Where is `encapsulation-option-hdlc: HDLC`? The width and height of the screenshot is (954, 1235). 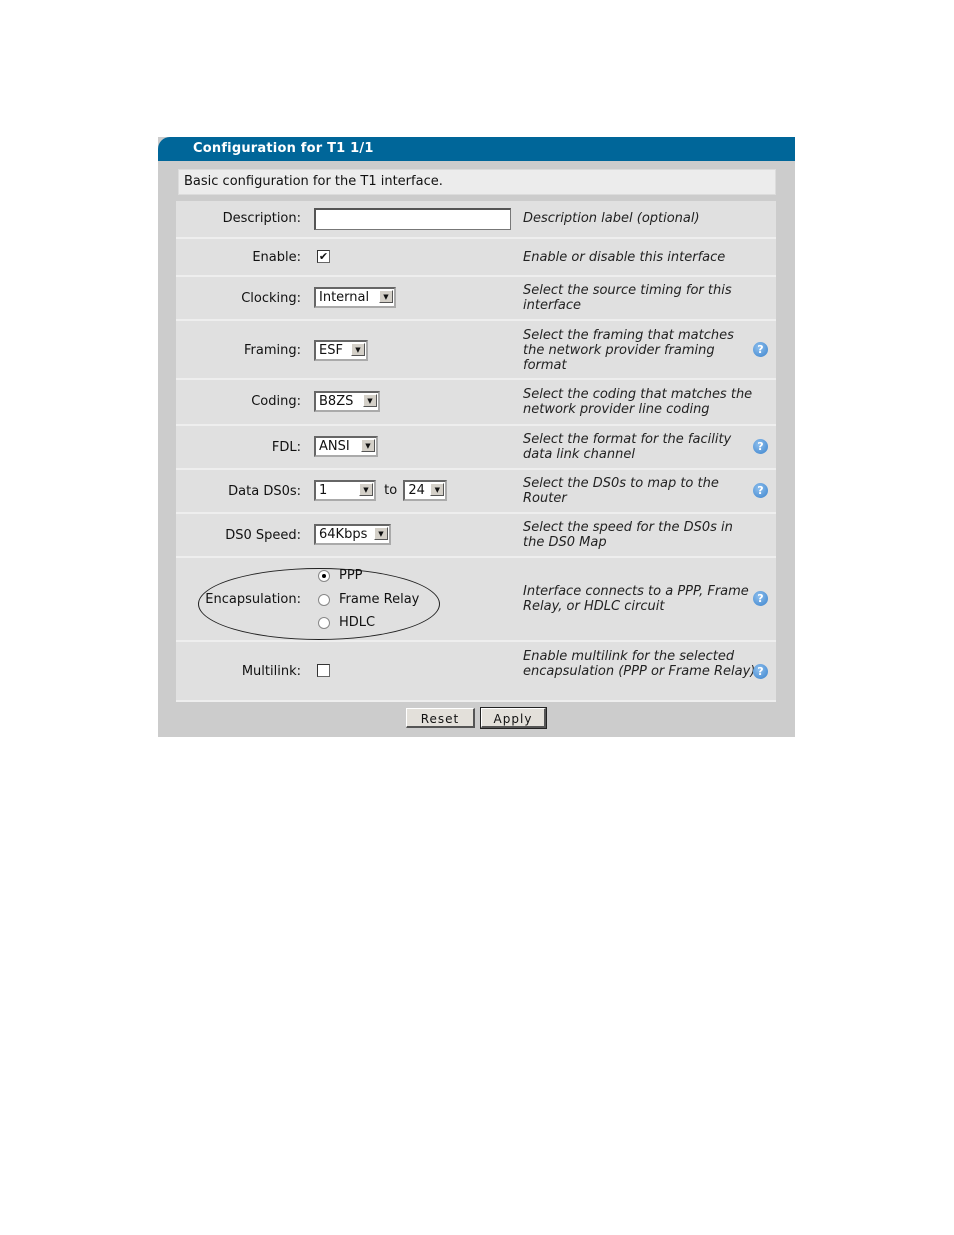
encapsulation-option-hdlc: HDLC is located at coordinates (346, 622).